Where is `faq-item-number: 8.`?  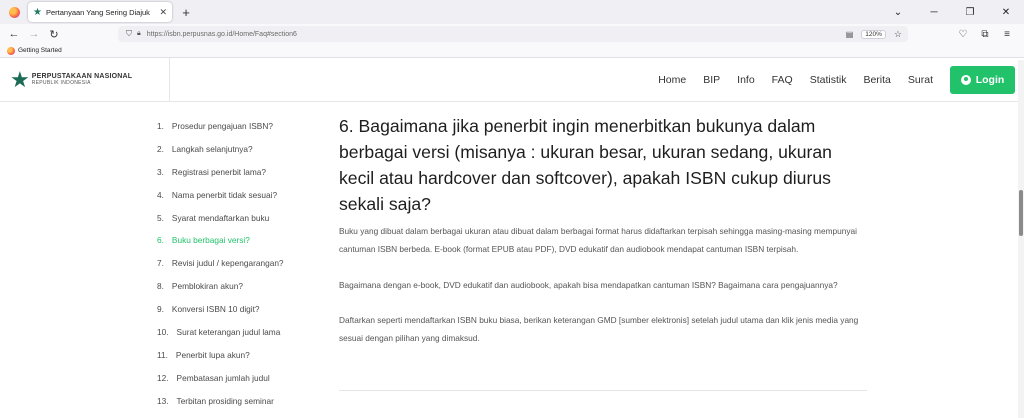 faq-item-number: 8. is located at coordinates (160, 286).